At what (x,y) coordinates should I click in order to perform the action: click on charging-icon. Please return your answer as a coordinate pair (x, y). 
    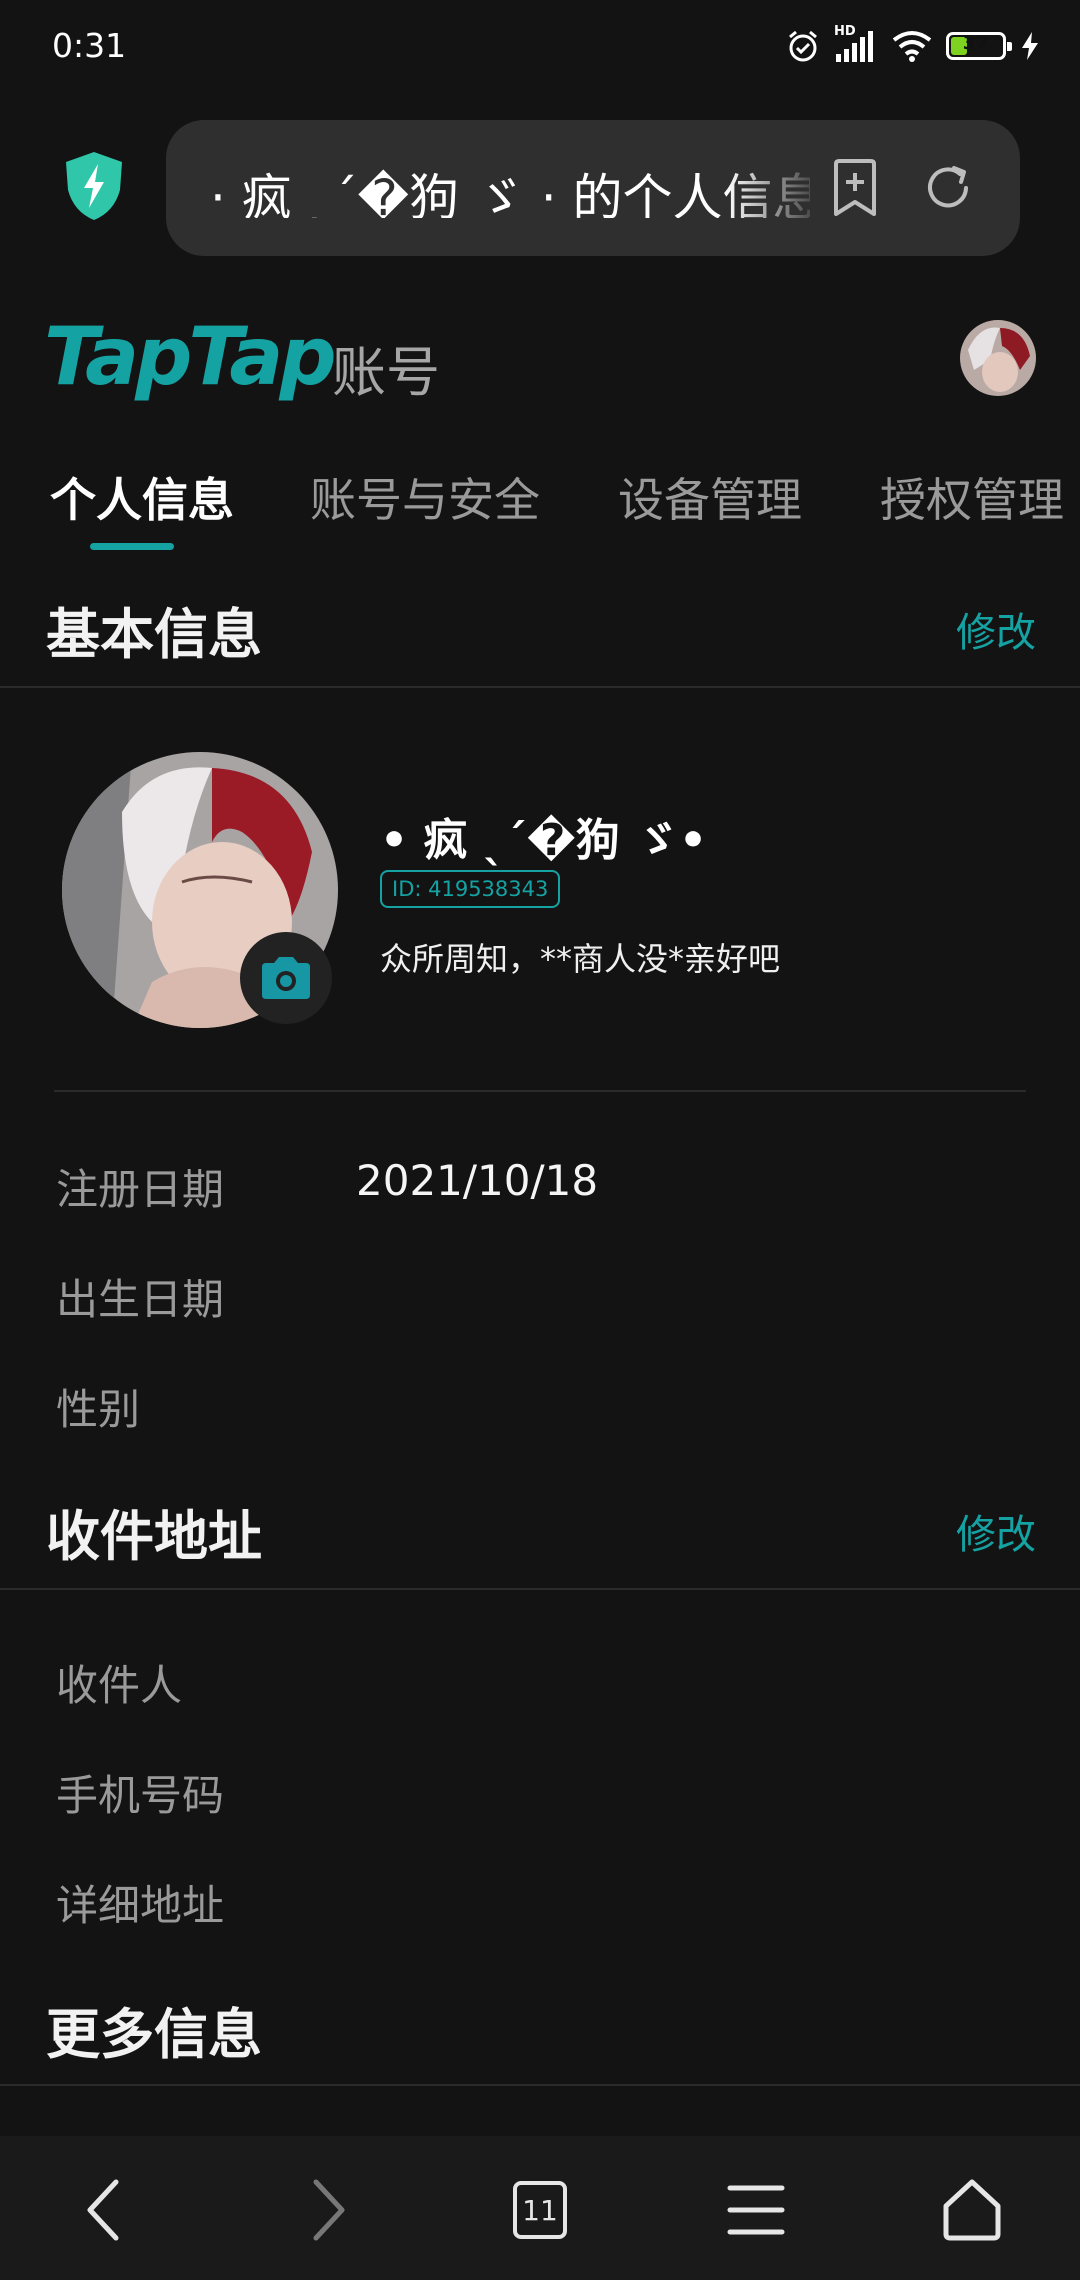
    Looking at the image, I should click on (1030, 46).